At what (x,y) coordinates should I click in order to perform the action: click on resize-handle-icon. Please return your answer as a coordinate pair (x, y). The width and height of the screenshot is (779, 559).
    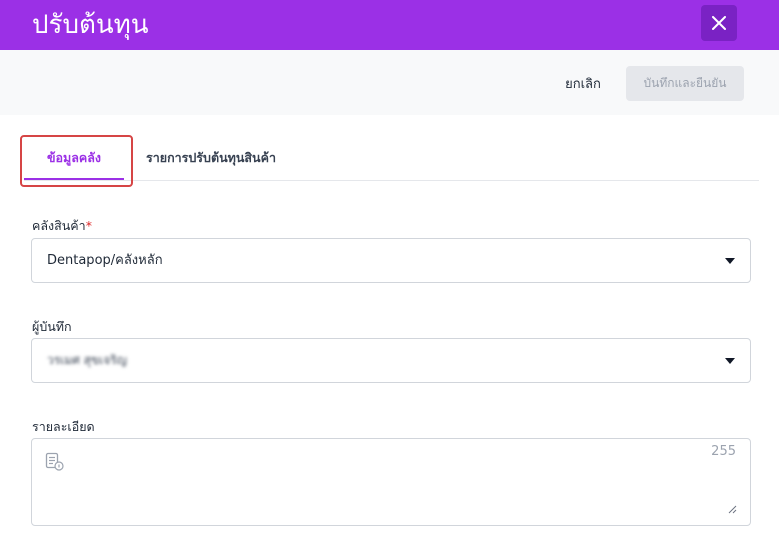
    Looking at the image, I should click on (732, 509).